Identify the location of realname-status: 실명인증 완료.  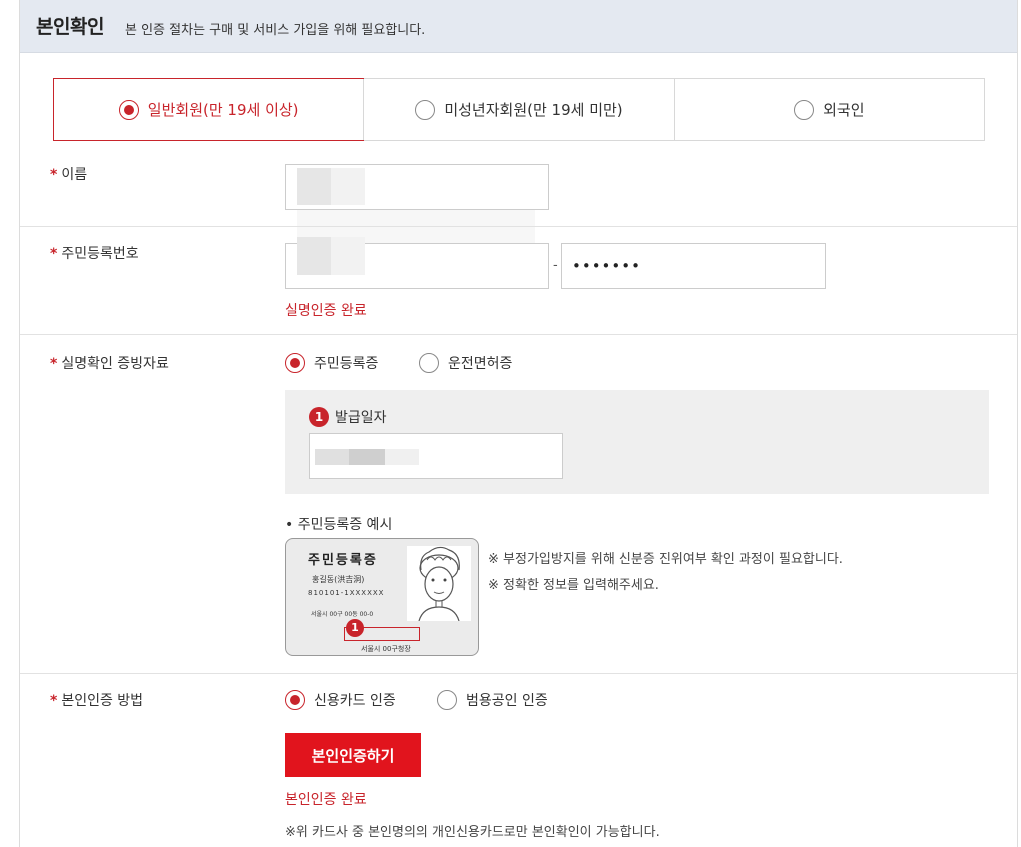
(326, 311).